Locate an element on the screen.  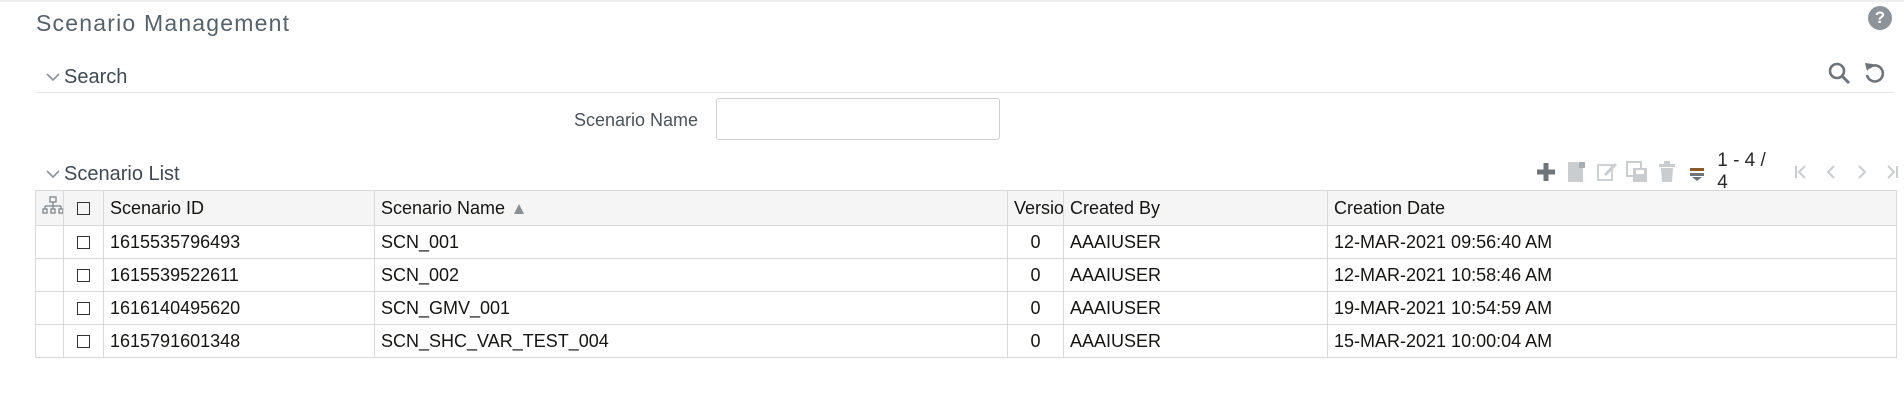
first-page-icon is located at coordinates (1801, 172).